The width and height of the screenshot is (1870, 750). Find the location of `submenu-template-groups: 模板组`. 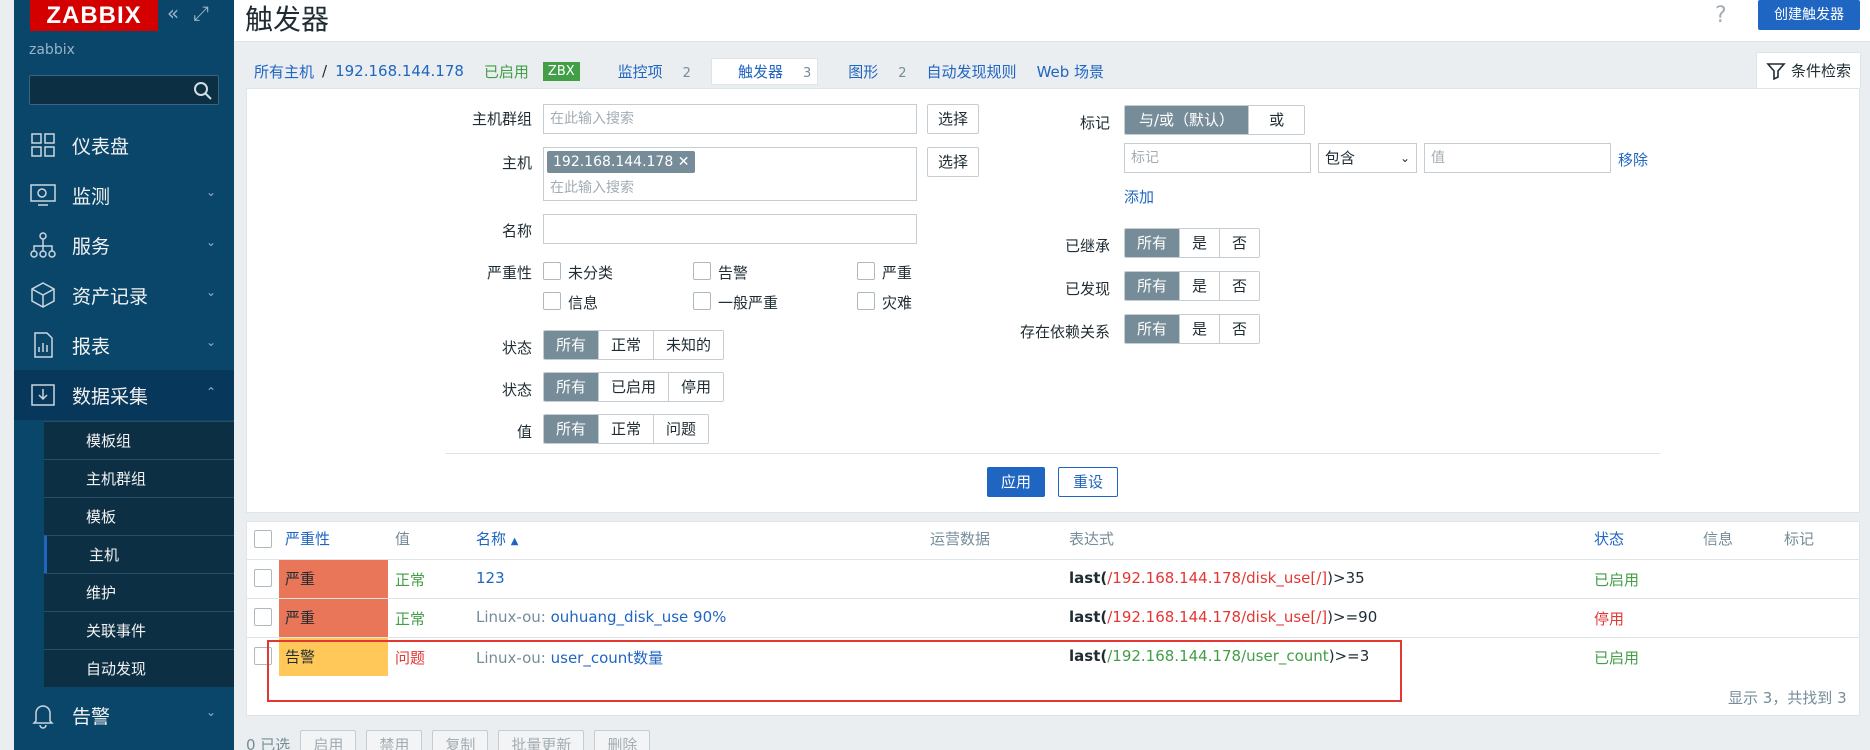

submenu-template-groups: 模板组 is located at coordinates (139, 440).